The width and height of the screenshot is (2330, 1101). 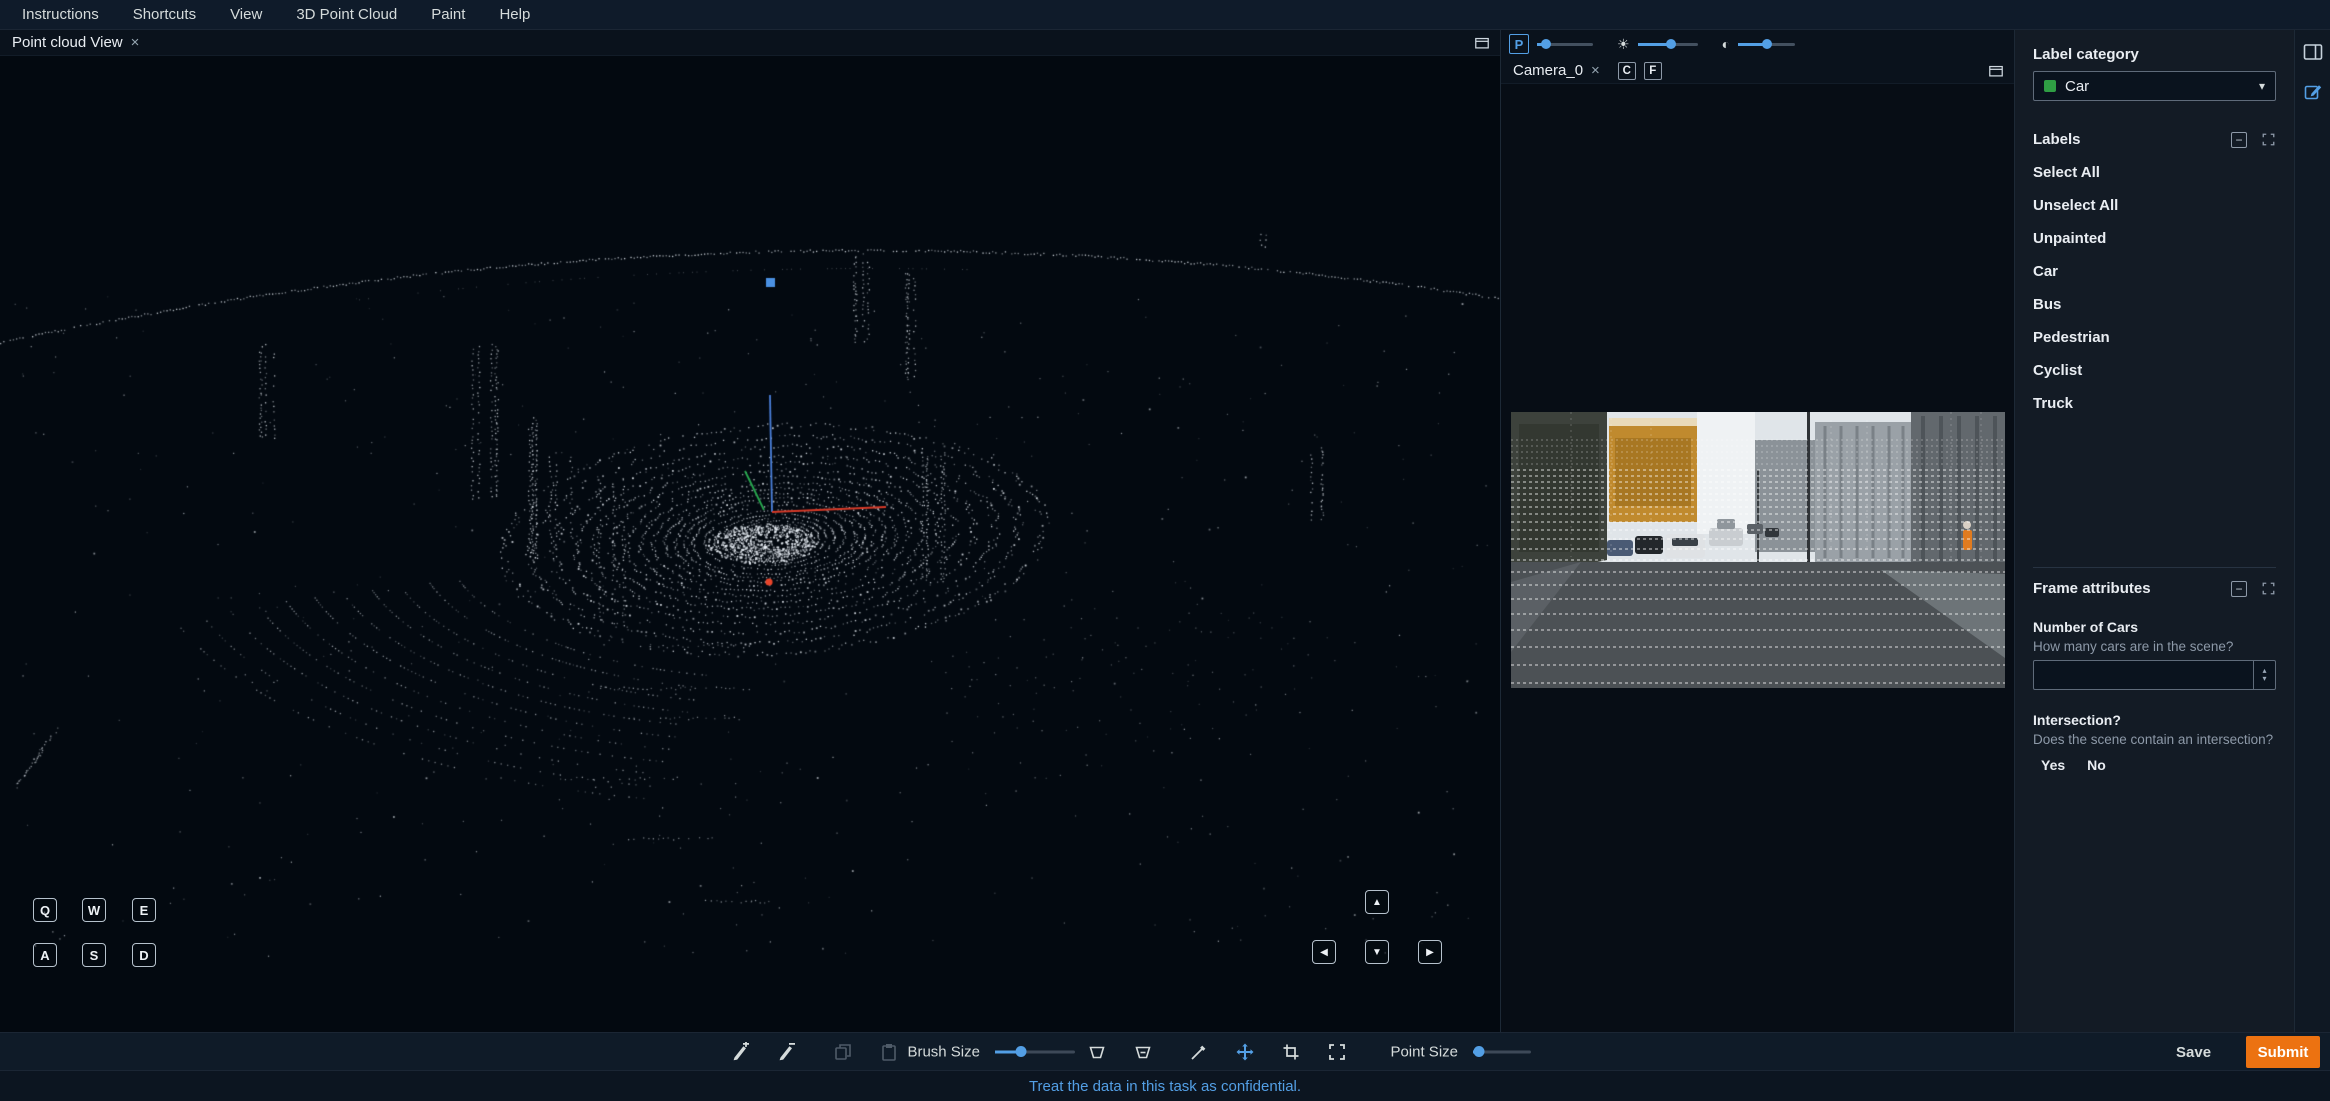 What do you see at coordinates (1623, 44) in the screenshot?
I see `brightness-icon: ☀` at bounding box center [1623, 44].